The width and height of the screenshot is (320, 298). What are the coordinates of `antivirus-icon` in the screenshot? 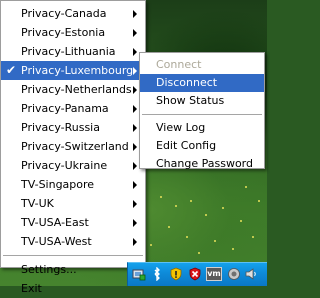 It's located at (195, 274).